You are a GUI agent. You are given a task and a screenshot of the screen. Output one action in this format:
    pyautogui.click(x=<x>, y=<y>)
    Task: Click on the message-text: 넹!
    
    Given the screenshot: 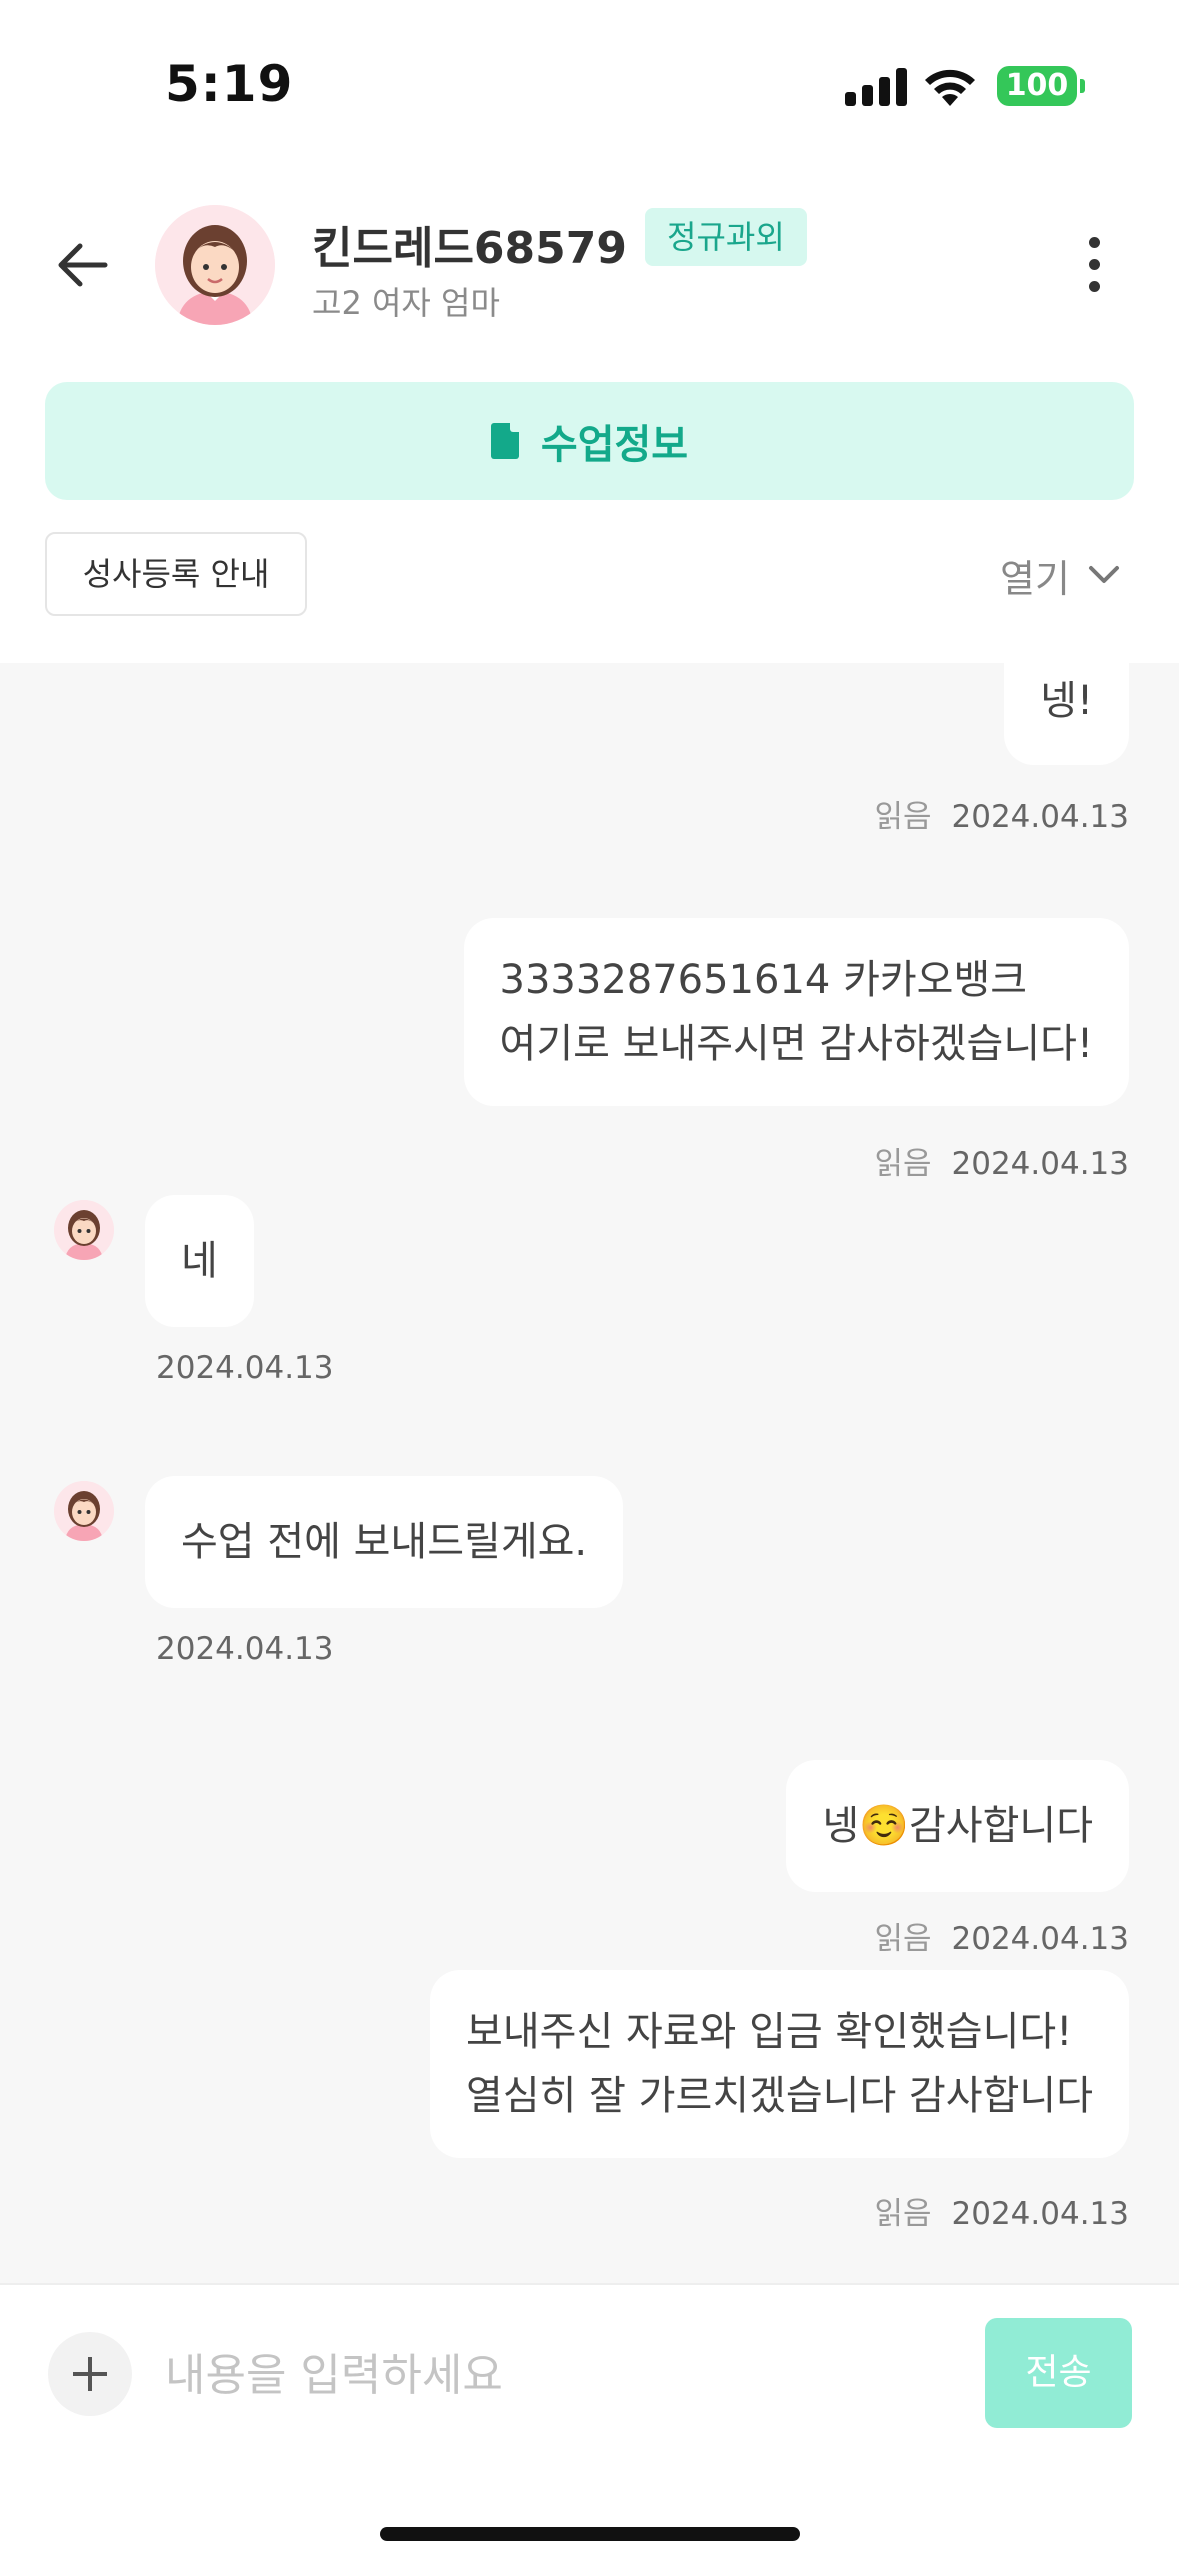 What is the action you would take?
    pyautogui.click(x=1066, y=701)
    